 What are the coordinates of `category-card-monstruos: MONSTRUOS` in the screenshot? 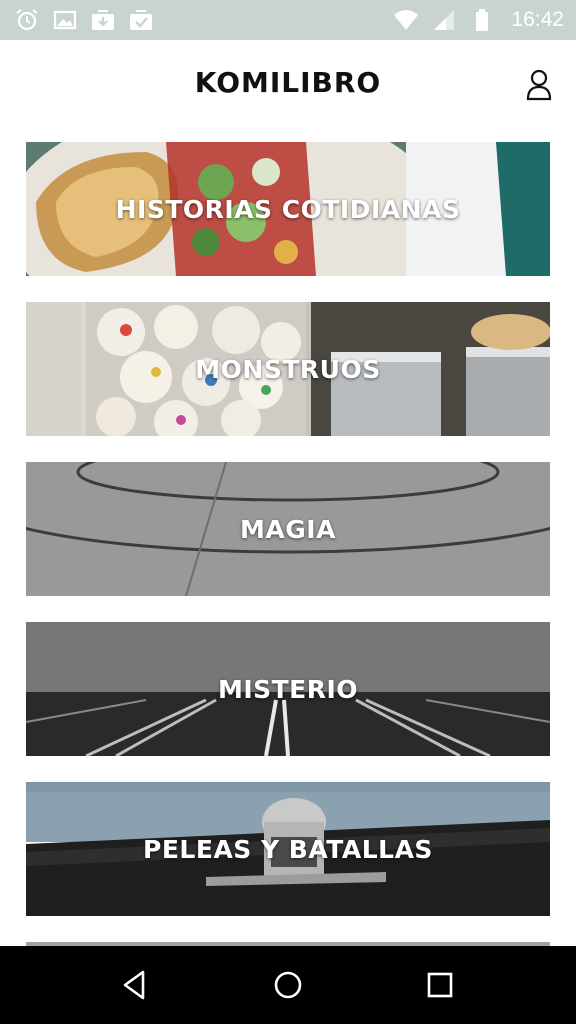 It's located at (288, 369).